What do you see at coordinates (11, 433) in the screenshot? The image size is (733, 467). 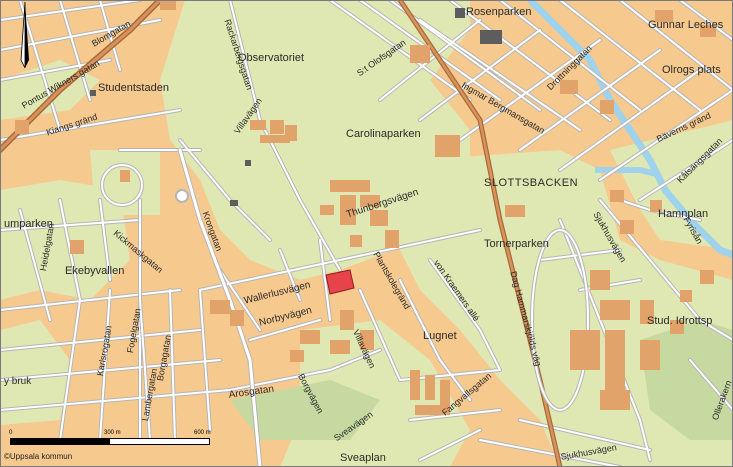 I see `scale-label-0: 0` at bounding box center [11, 433].